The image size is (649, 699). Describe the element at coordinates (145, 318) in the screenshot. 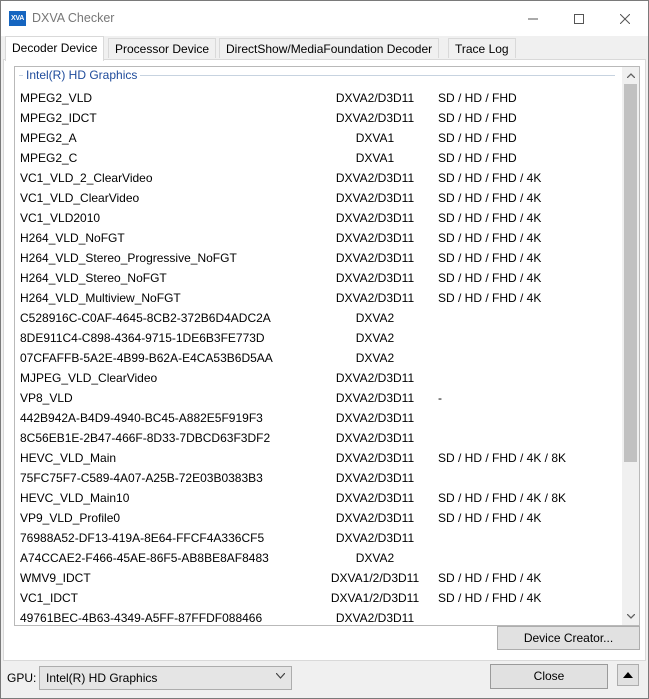

I see `decoder-name: C528916C-C0AF-4645-8CB2-372B6D4ADC2A` at that location.